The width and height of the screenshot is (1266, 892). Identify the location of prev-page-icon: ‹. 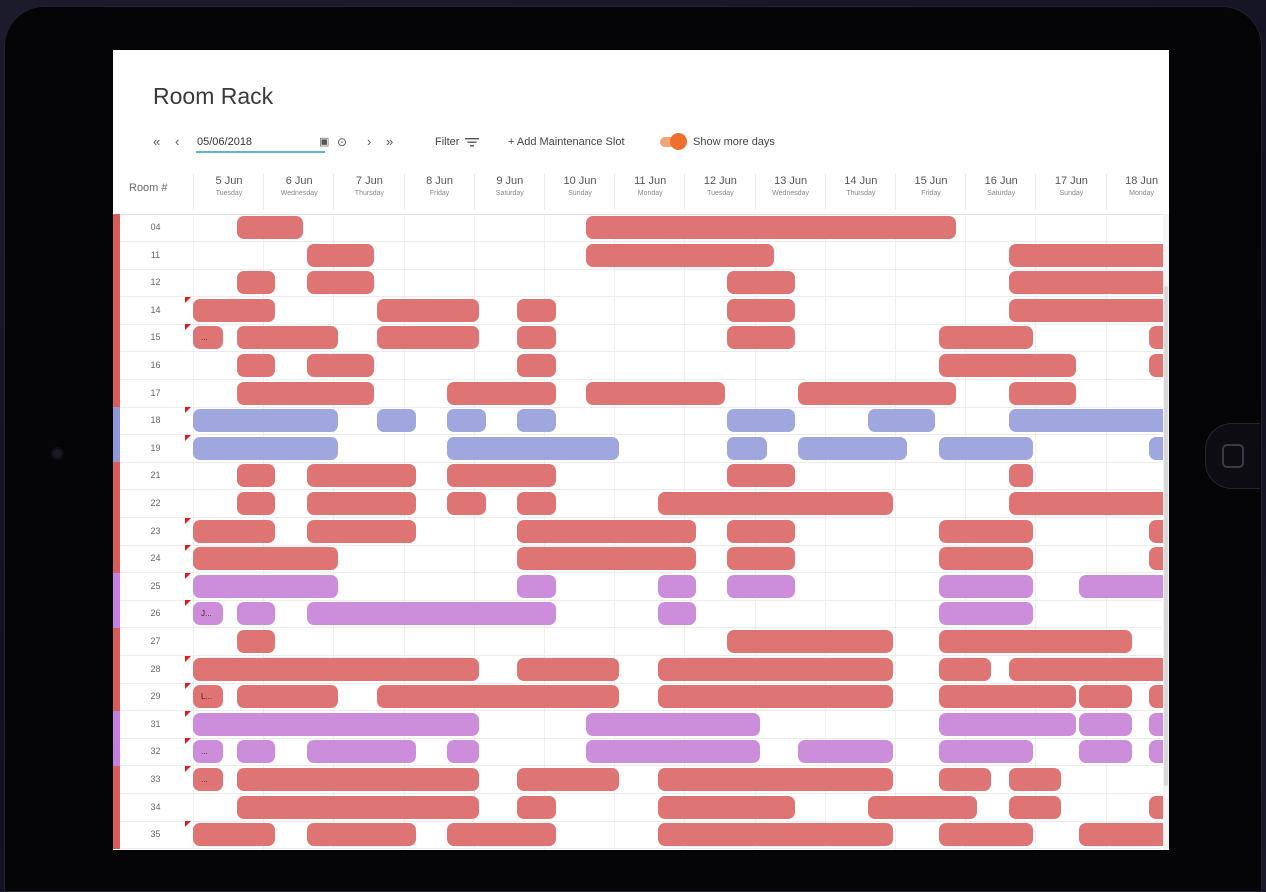
(177, 142).